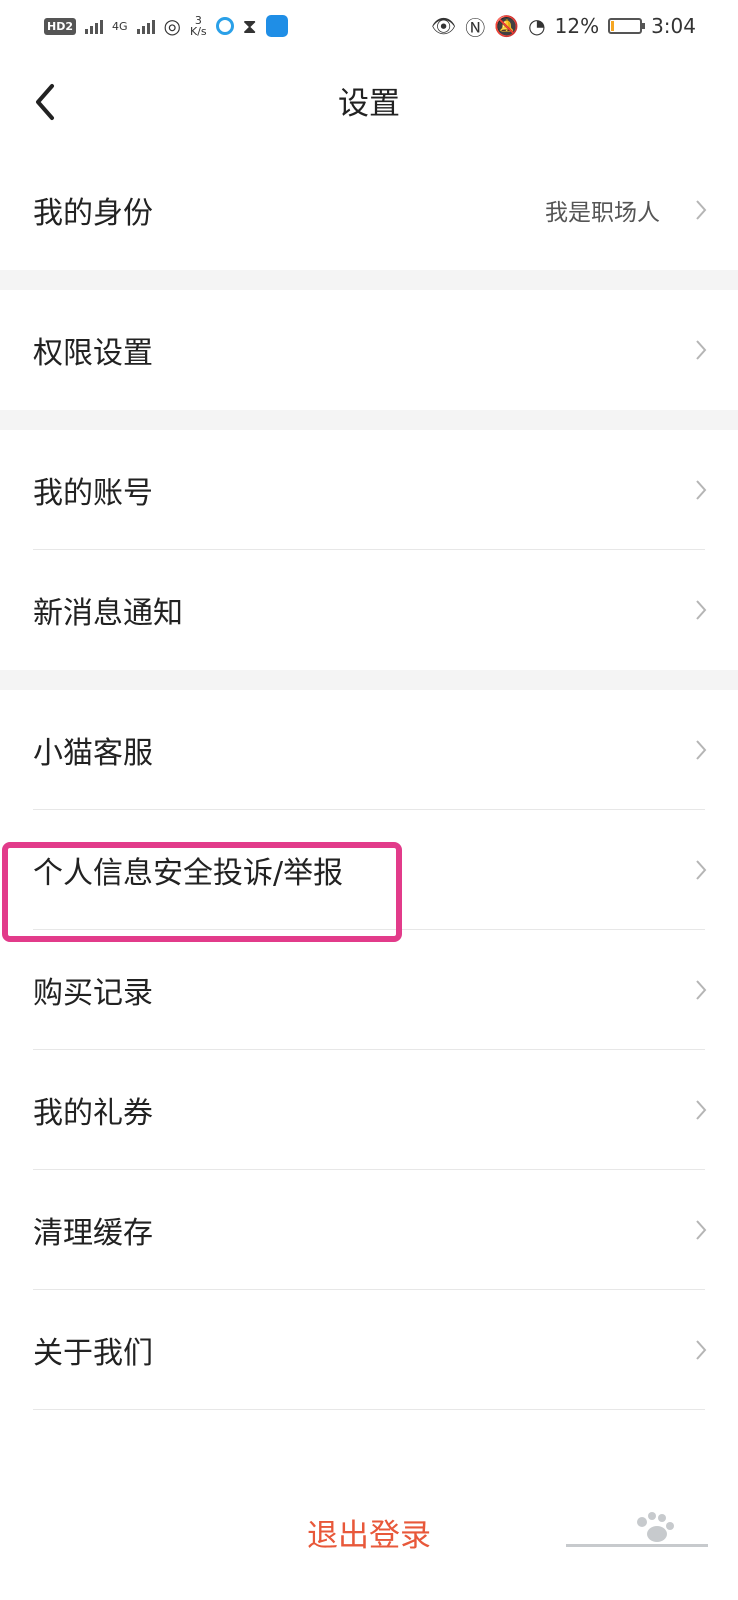  I want to click on hotspot-icon: ◎, so click(172, 26).